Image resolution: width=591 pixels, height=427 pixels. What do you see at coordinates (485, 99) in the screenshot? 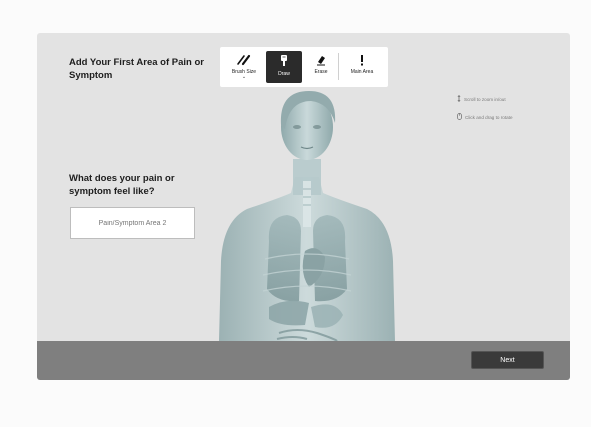
I see `zoom-hint-text: Scroll to zoom in/out` at bounding box center [485, 99].